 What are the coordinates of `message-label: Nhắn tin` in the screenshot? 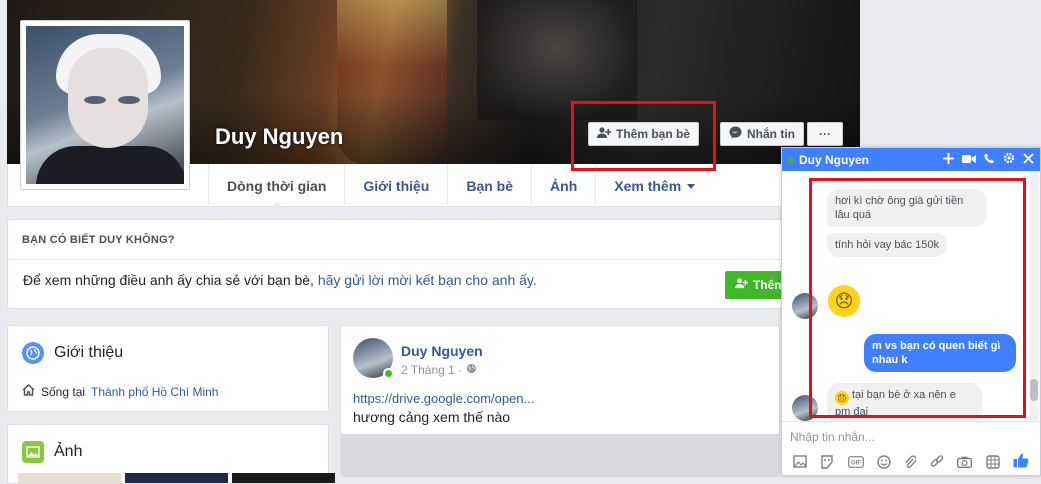 It's located at (771, 134).